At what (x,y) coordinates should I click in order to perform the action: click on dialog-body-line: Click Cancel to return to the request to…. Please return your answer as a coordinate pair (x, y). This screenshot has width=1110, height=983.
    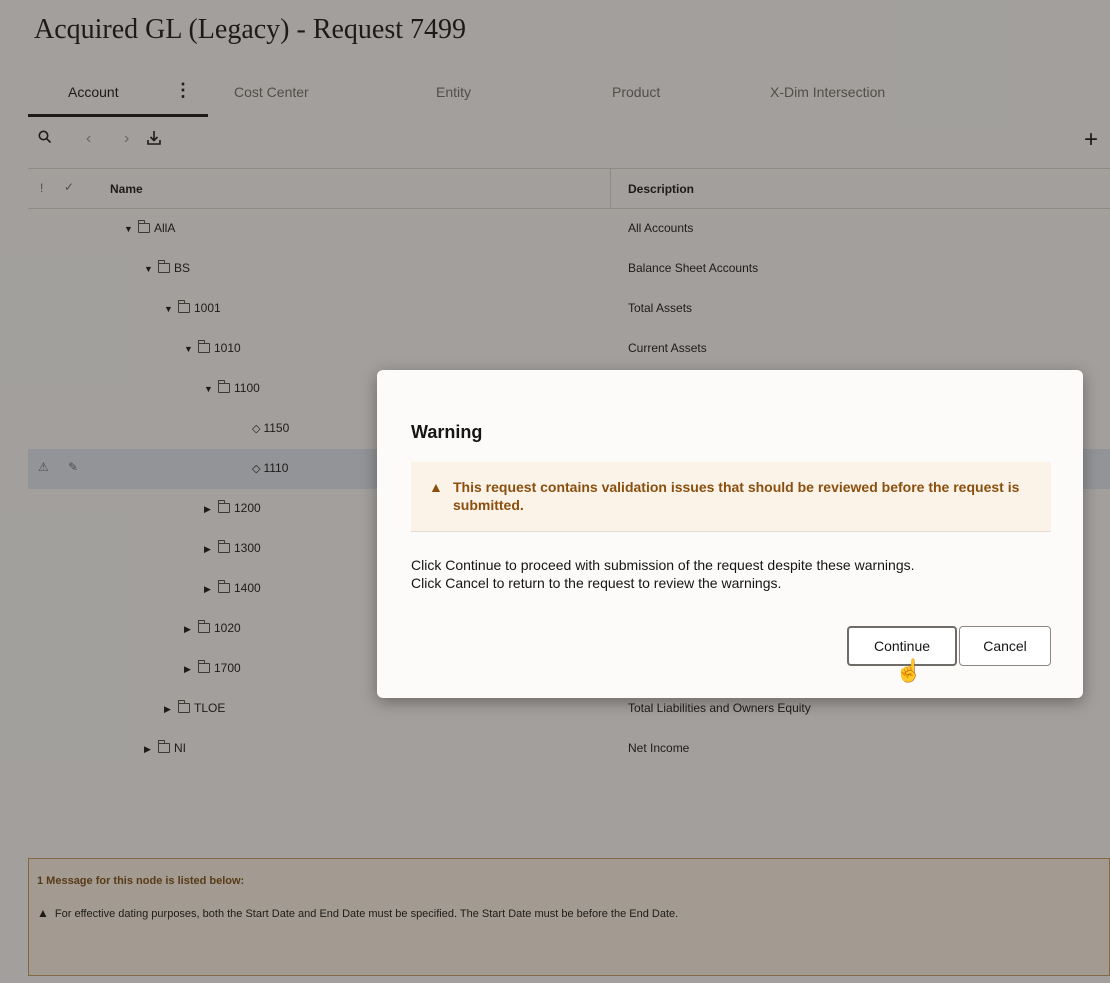
    Looking at the image, I should click on (596, 583).